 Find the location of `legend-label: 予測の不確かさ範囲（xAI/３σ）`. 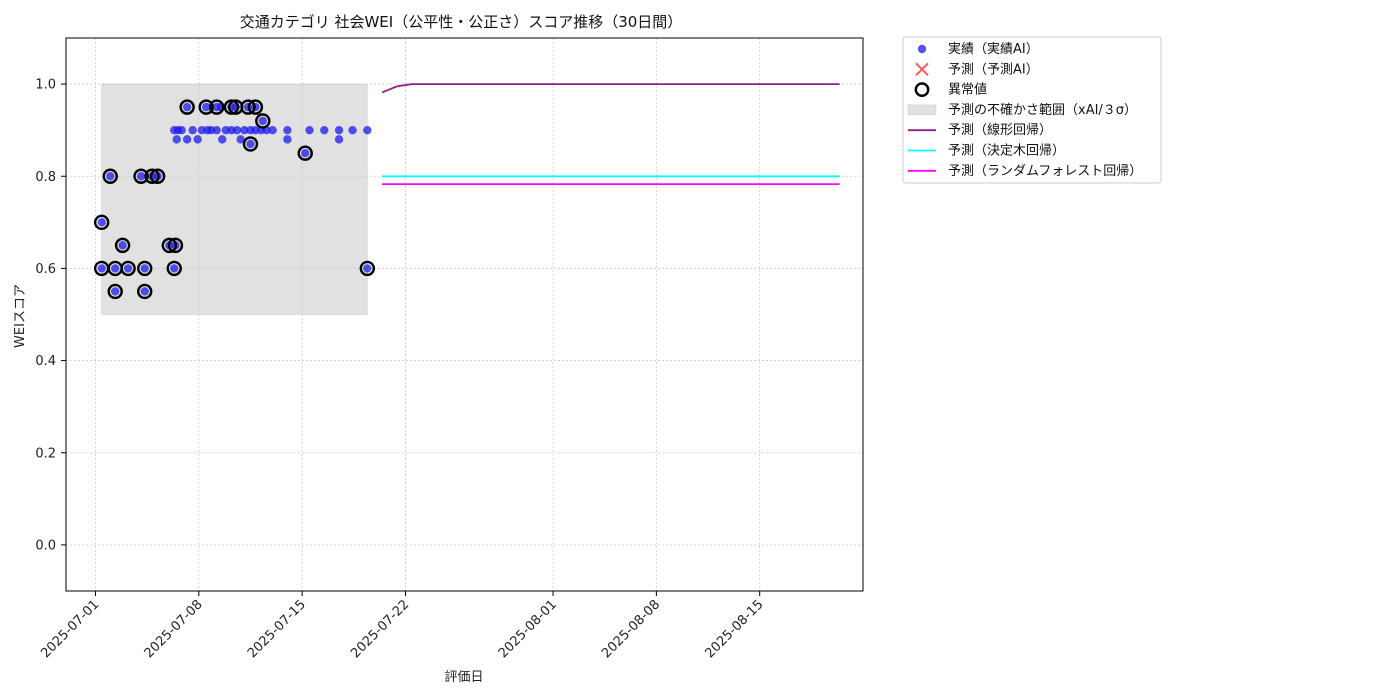

legend-label: 予測の不確かさ範囲（xAI/３σ） is located at coordinates (1042, 110).